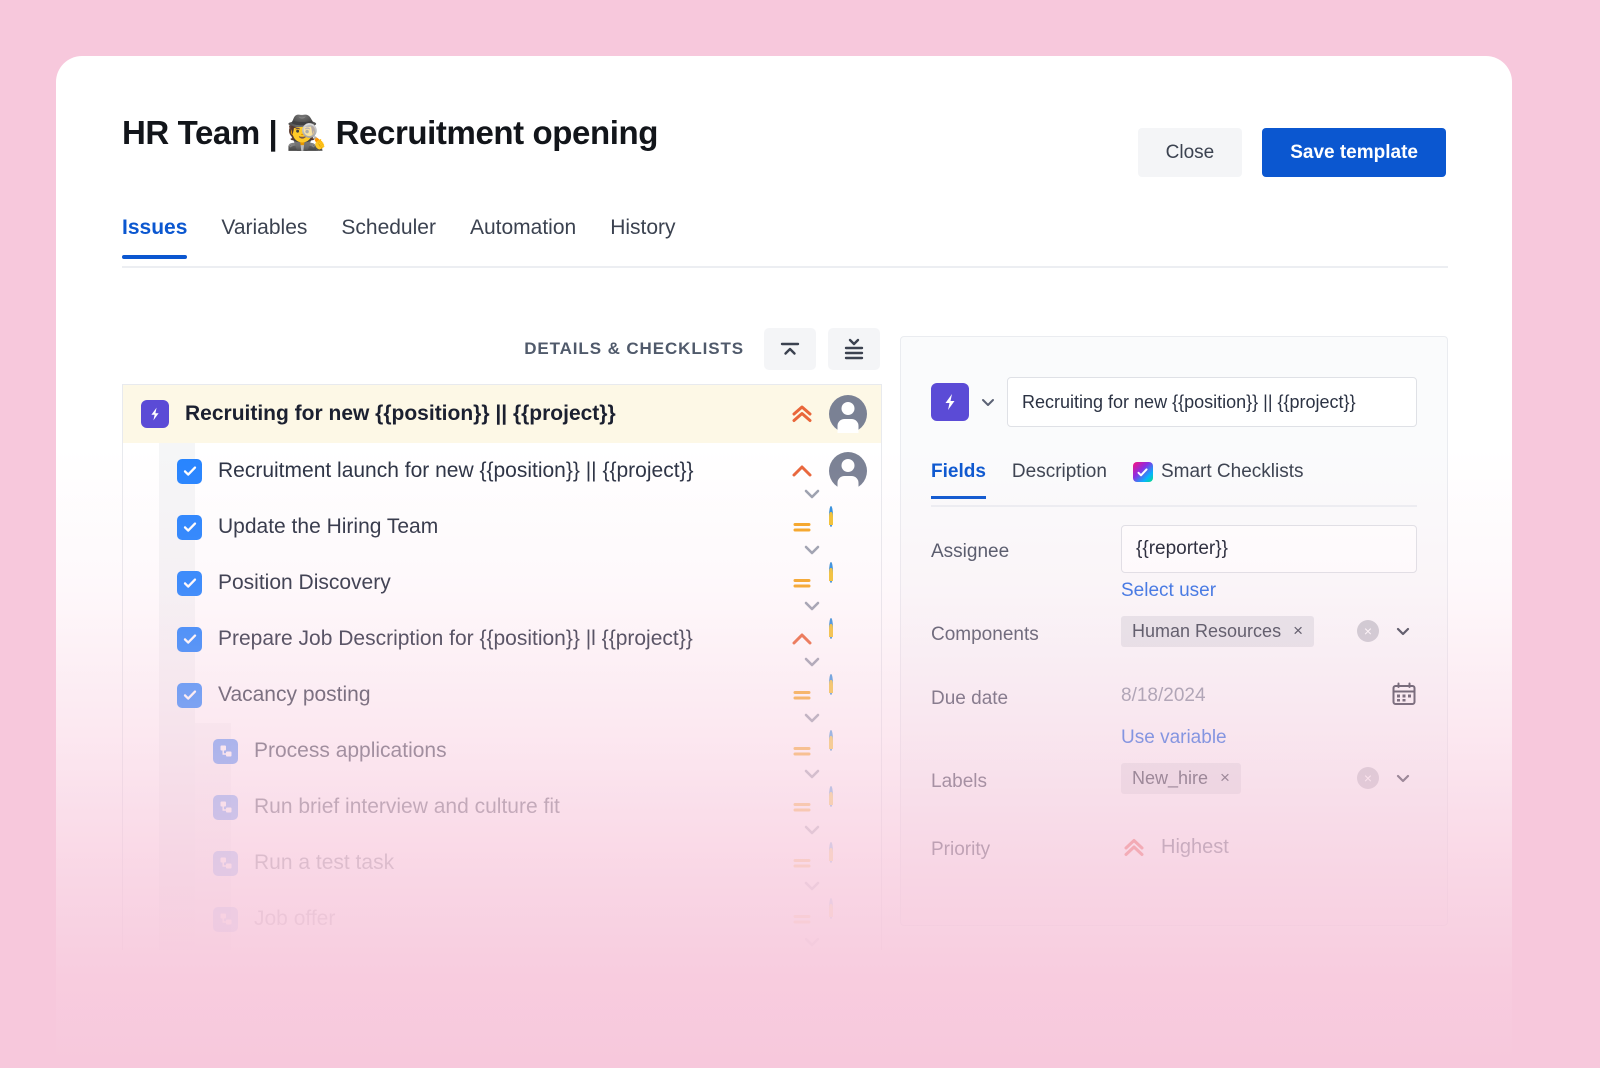 This screenshot has width=1600, height=1068. What do you see at coordinates (350, 750) in the screenshot?
I see `issue-row-title: Process applications` at bounding box center [350, 750].